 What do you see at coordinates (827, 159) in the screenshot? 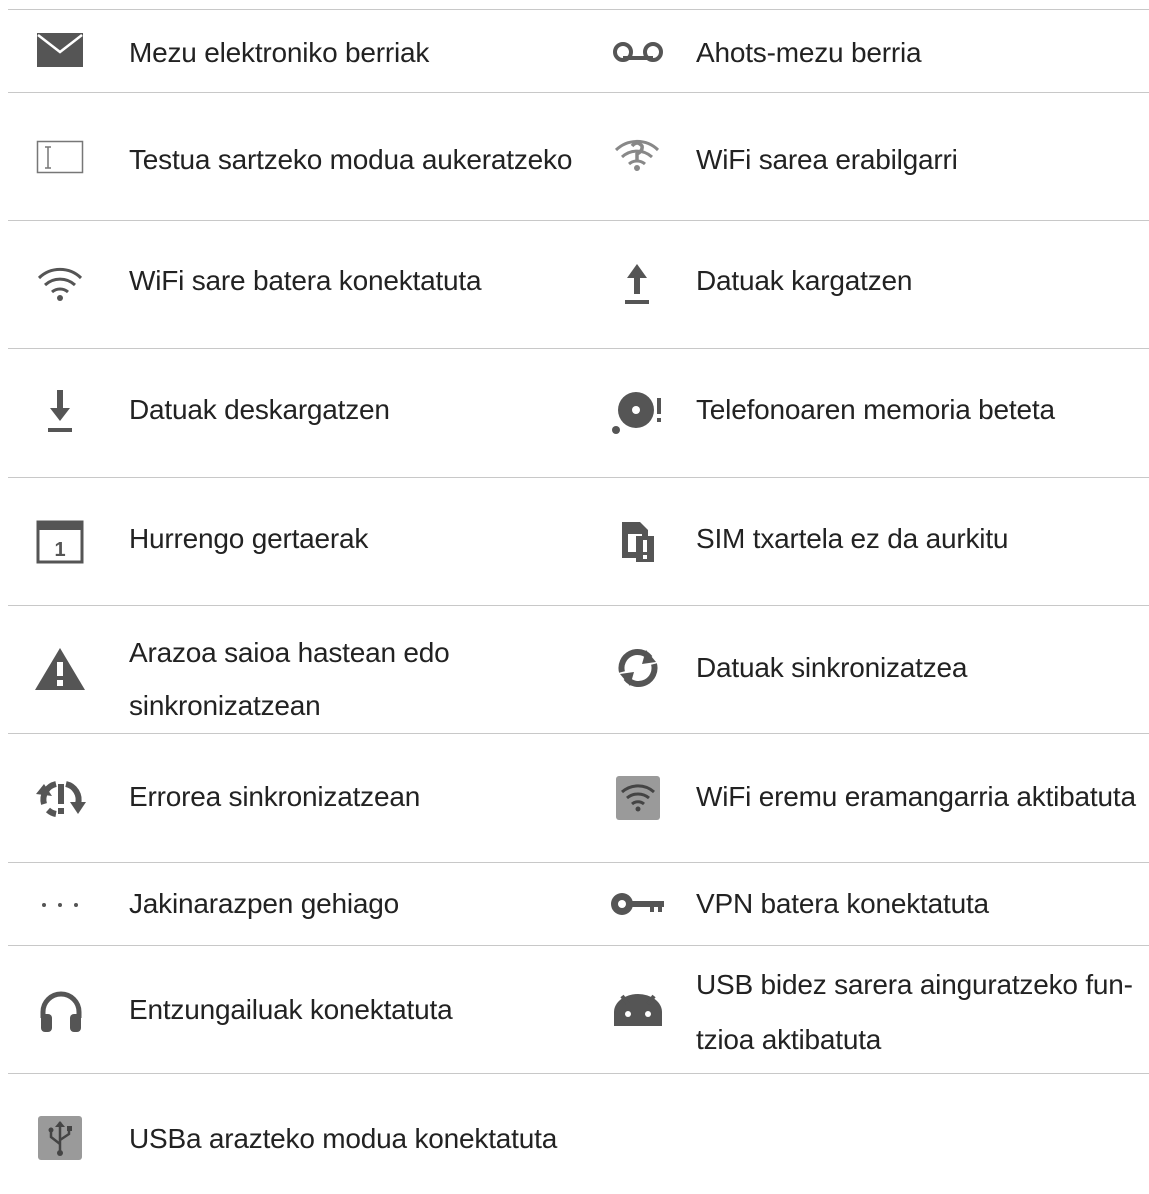
I see `list-item-label: WiFi sarea erabilgarri` at bounding box center [827, 159].